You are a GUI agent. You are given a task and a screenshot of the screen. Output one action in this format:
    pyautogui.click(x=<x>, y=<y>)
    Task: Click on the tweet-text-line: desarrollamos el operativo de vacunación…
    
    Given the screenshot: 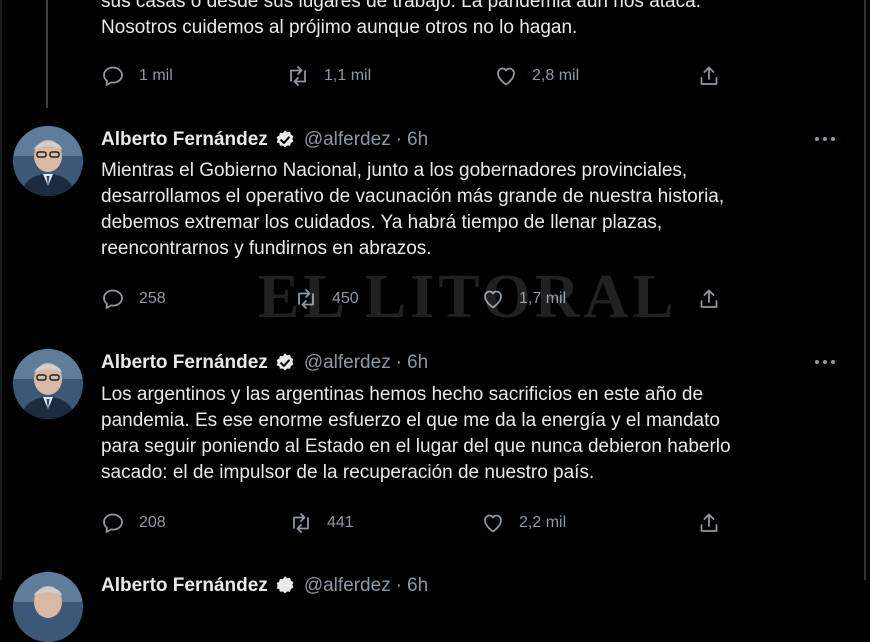 What is the action you would take?
    pyautogui.click(x=413, y=196)
    